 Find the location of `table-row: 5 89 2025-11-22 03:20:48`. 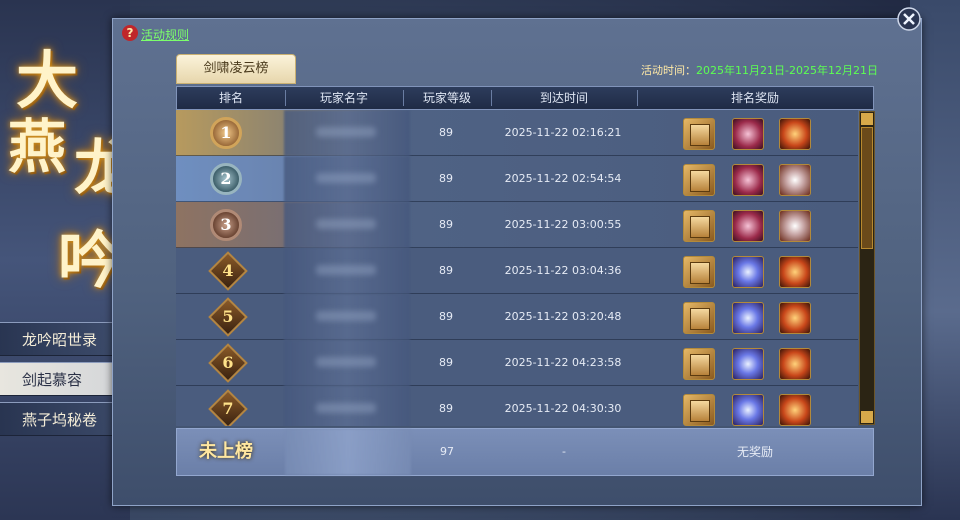

table-row: 5 89 2025-11-22 03:20:48 is located at coordinates (517, 317).